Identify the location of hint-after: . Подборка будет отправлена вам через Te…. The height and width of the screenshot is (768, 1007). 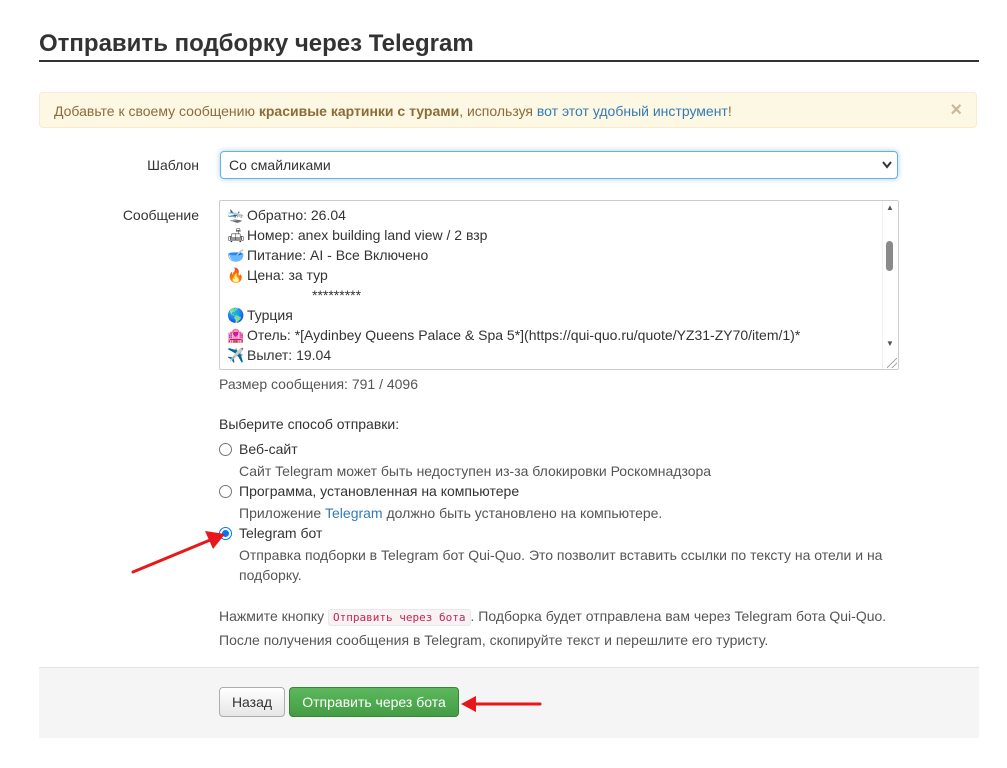
(678, 616).